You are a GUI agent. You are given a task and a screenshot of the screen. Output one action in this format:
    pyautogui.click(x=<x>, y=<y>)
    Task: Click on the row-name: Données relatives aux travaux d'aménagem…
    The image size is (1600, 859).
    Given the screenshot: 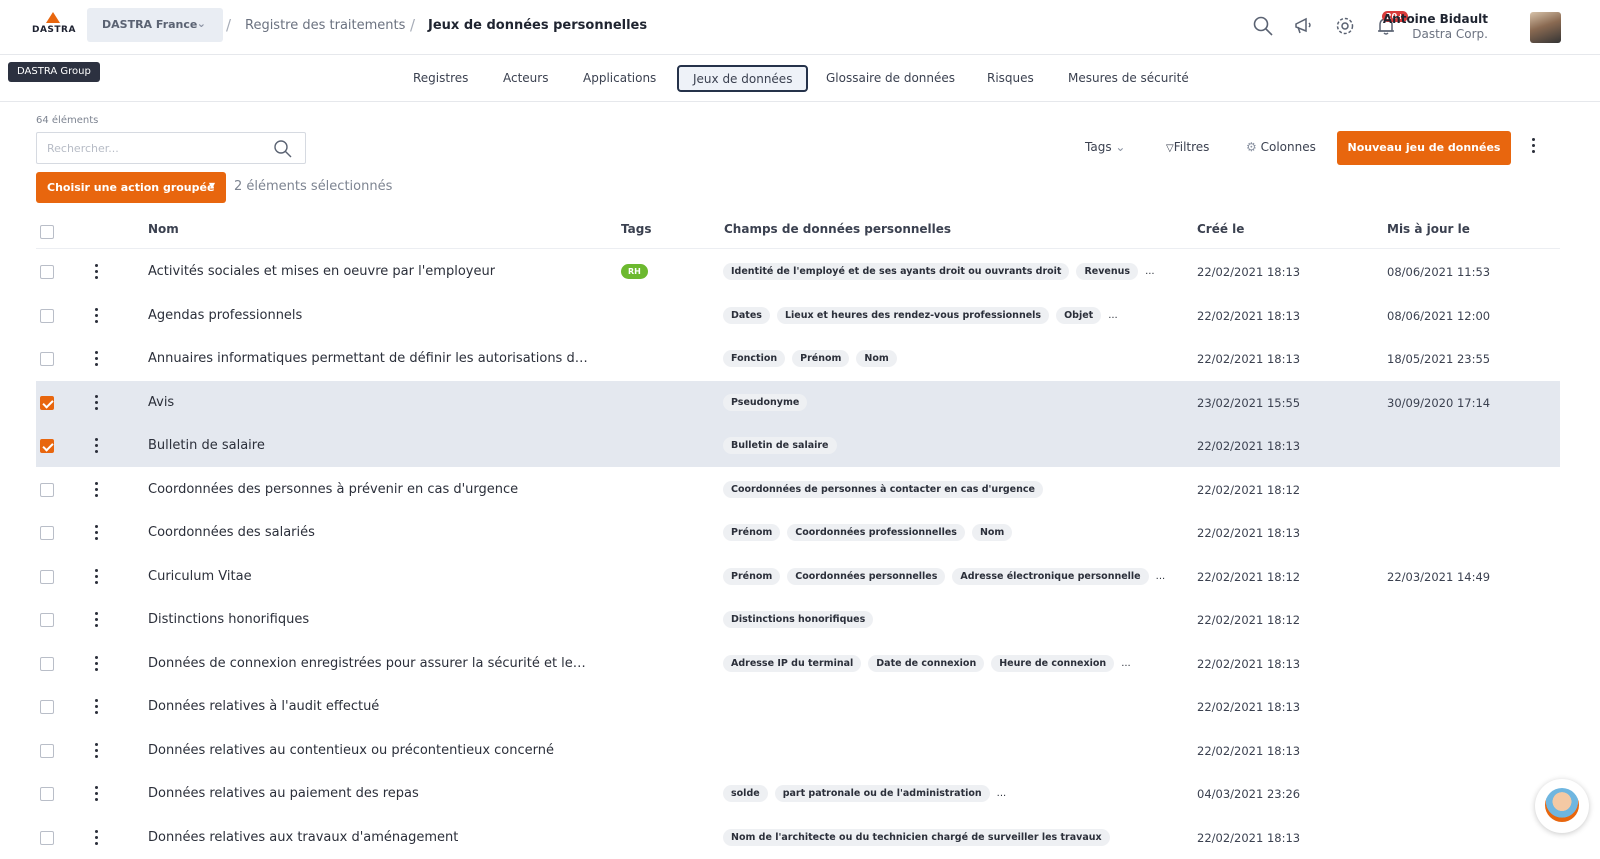 What is the action you would take?
    pyautogui.click(x=303, y=837)
    